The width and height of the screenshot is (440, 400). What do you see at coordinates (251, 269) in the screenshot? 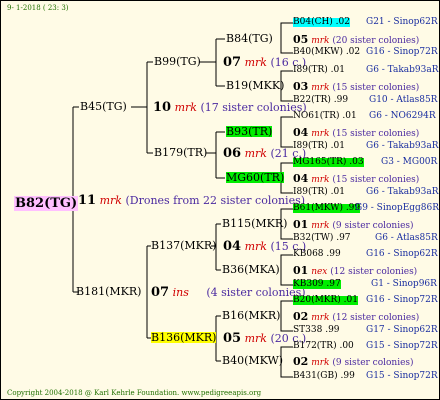
I see `gen3-node-b36: B36(MKA)` at bounding box center [251, 269].